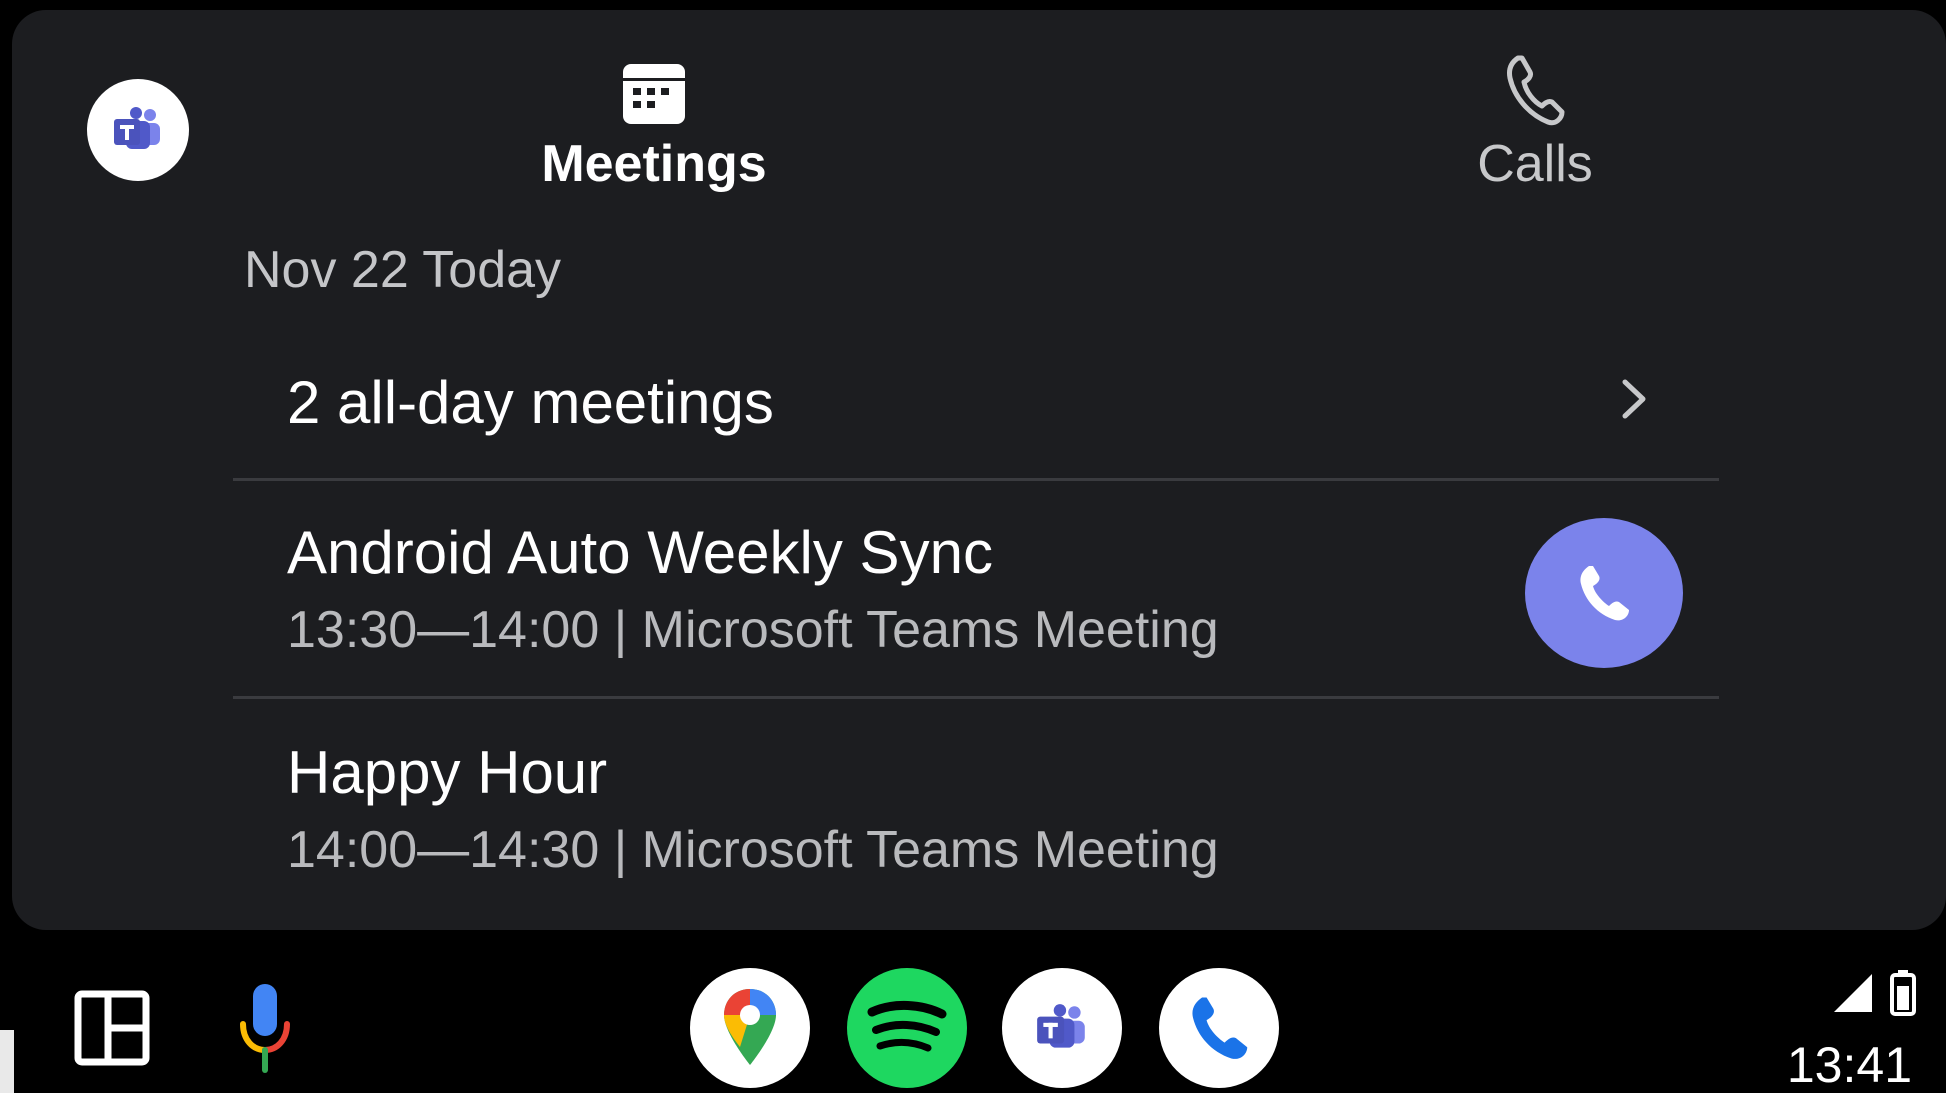 Image resolution: width=1946 pixels, height=1094 pixels. What do you see at coordinates (750, 1028) in the screenshot?
I see `google-maps-icon` at bounding box center [750, 1028].